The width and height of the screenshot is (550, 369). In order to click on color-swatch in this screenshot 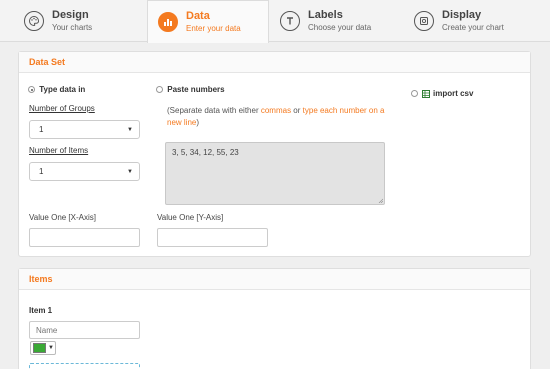, I will do `click(39, 348)`.